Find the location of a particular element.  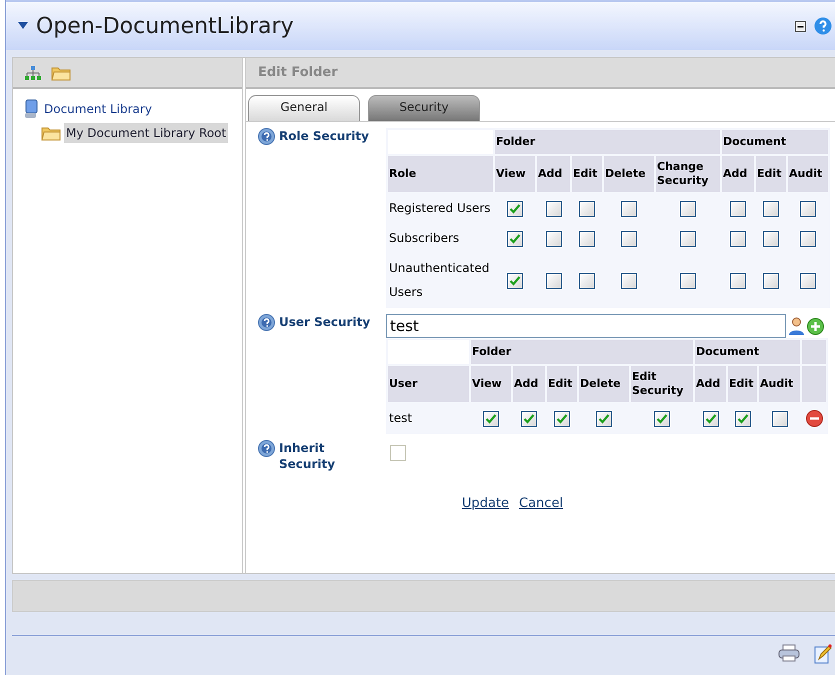

panel-title: Edit Folder is located at coordinates (298, 72).